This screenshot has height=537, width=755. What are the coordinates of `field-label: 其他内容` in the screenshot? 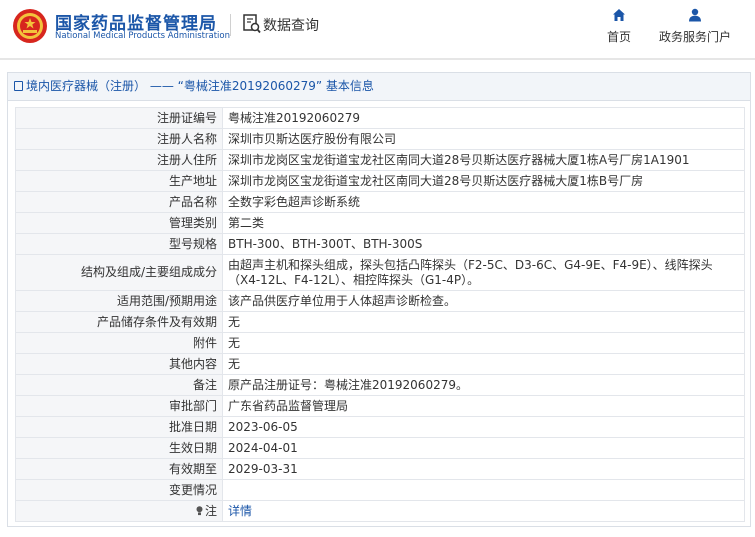 It's located at (119, 364).